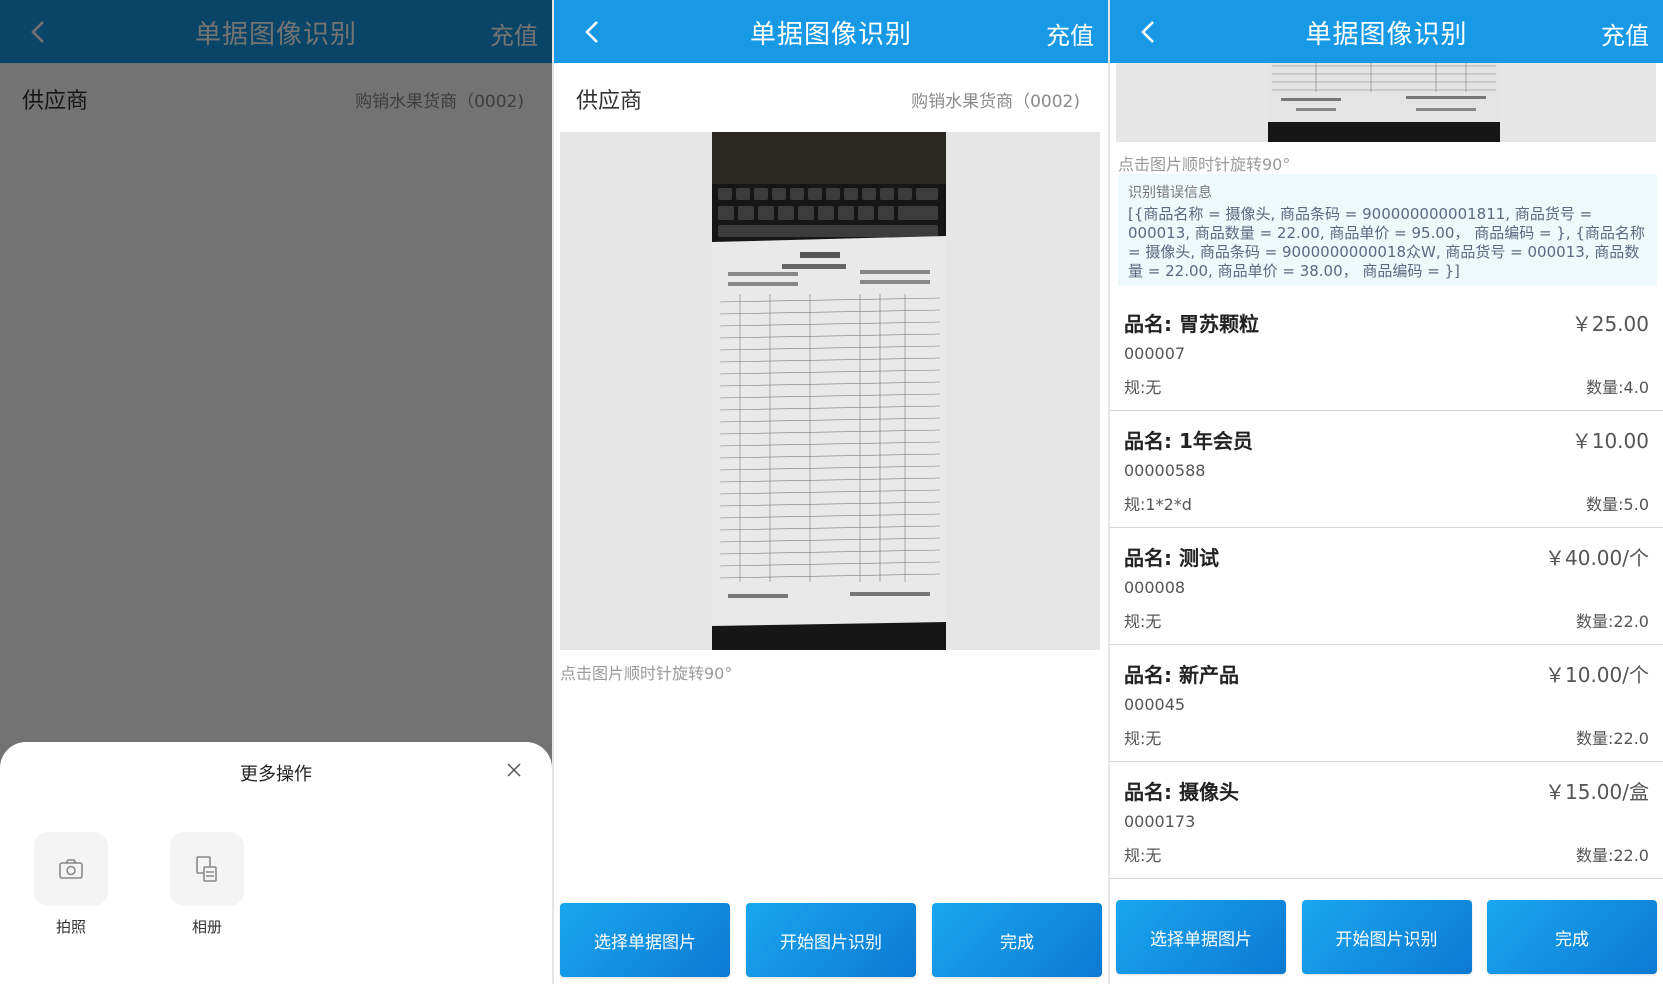  What do you see at coordinates (1181, 675) in the screenshot?
I see `goods-name: 品名: 新产品` at bounding box center [1181, 675].